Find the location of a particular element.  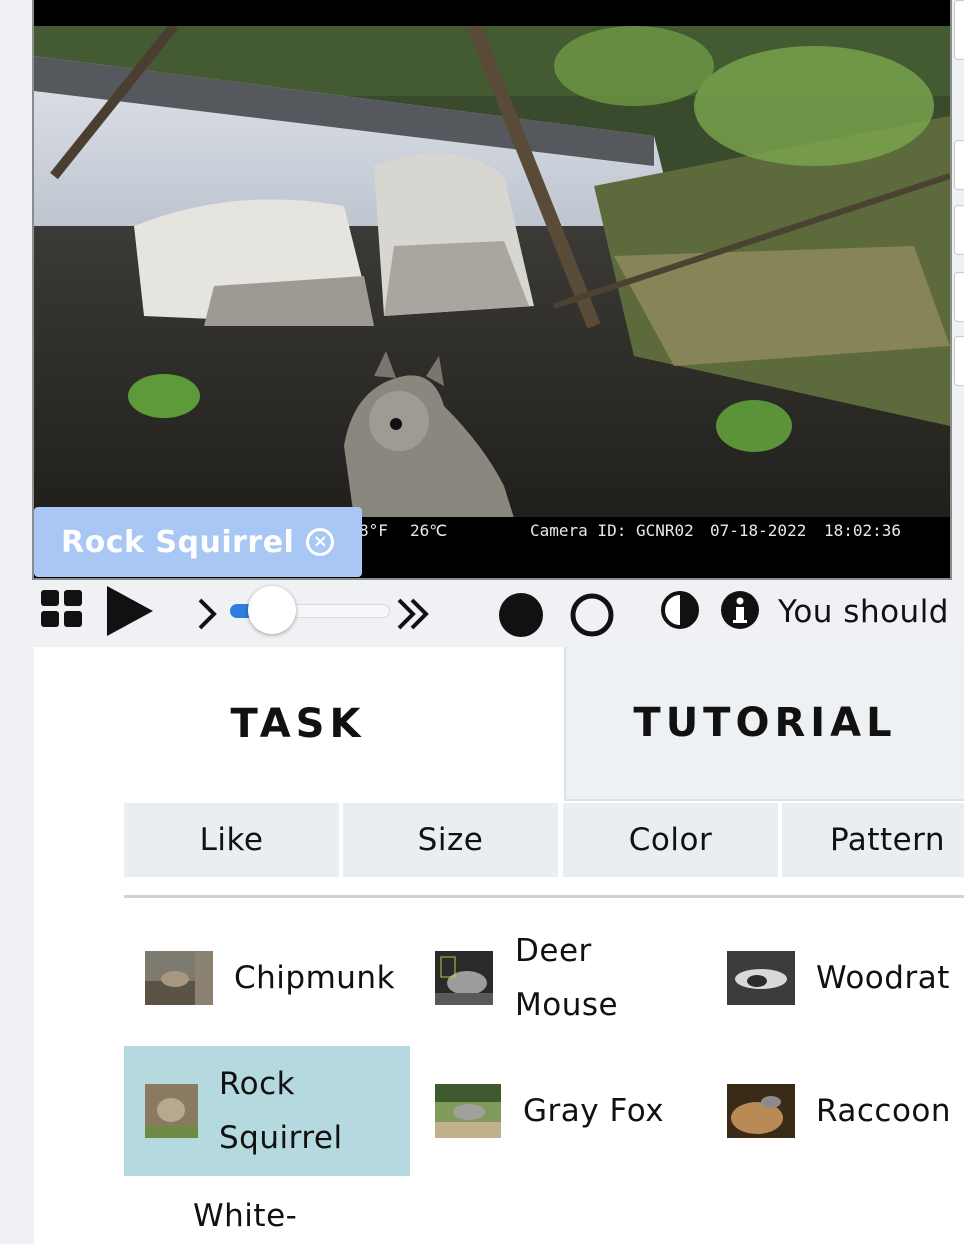

speed-slider-handle is located at coordinates (272, 610).